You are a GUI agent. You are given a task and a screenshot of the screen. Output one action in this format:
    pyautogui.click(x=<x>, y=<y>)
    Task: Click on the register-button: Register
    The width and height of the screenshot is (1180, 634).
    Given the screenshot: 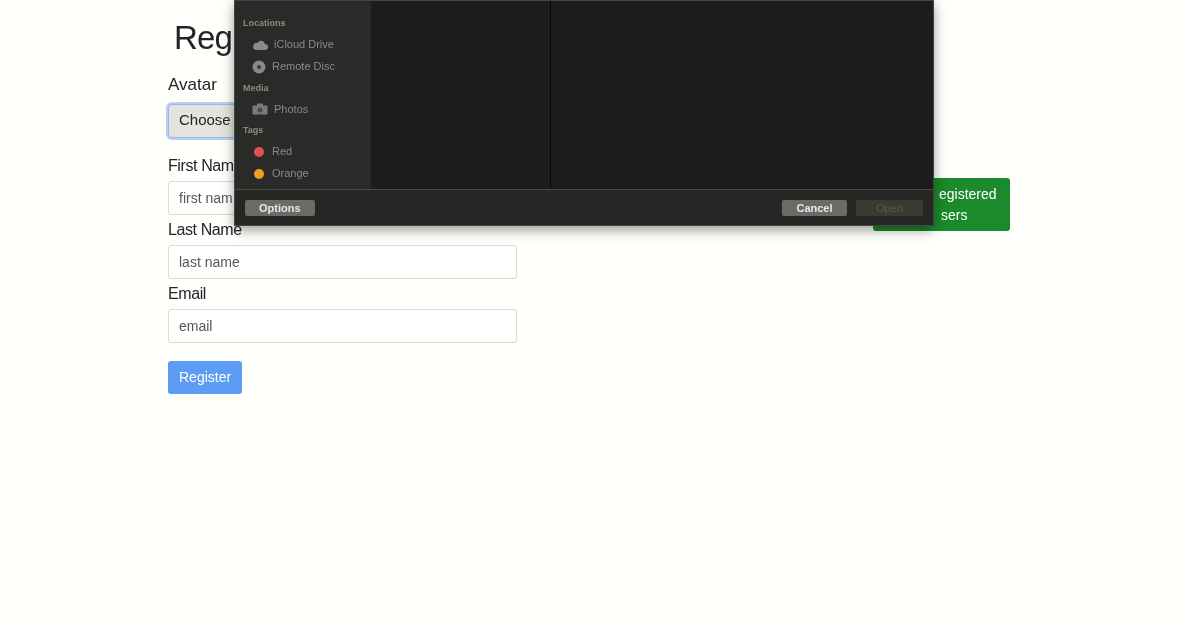 What is the action you would take?
    pyautogui.click(x=205, y=377)
    